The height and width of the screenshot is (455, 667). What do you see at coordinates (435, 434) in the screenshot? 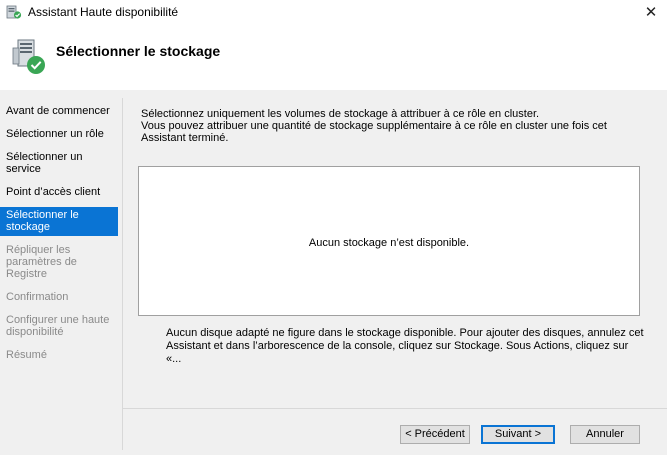
I see `previous-button: < Précédent` at bounding box center [435, 434].